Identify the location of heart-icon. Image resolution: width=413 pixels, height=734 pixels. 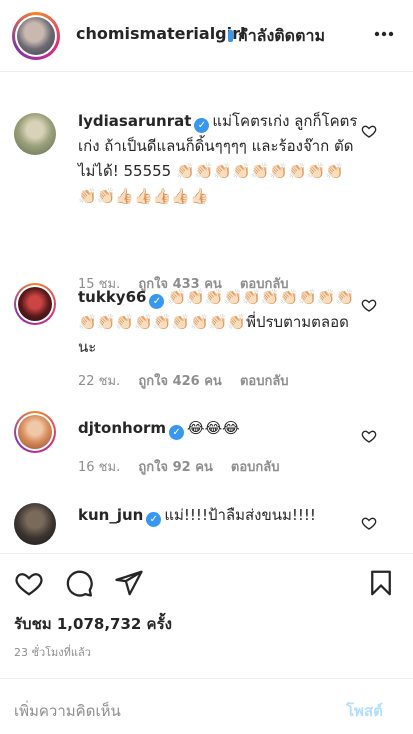
(29, 583).